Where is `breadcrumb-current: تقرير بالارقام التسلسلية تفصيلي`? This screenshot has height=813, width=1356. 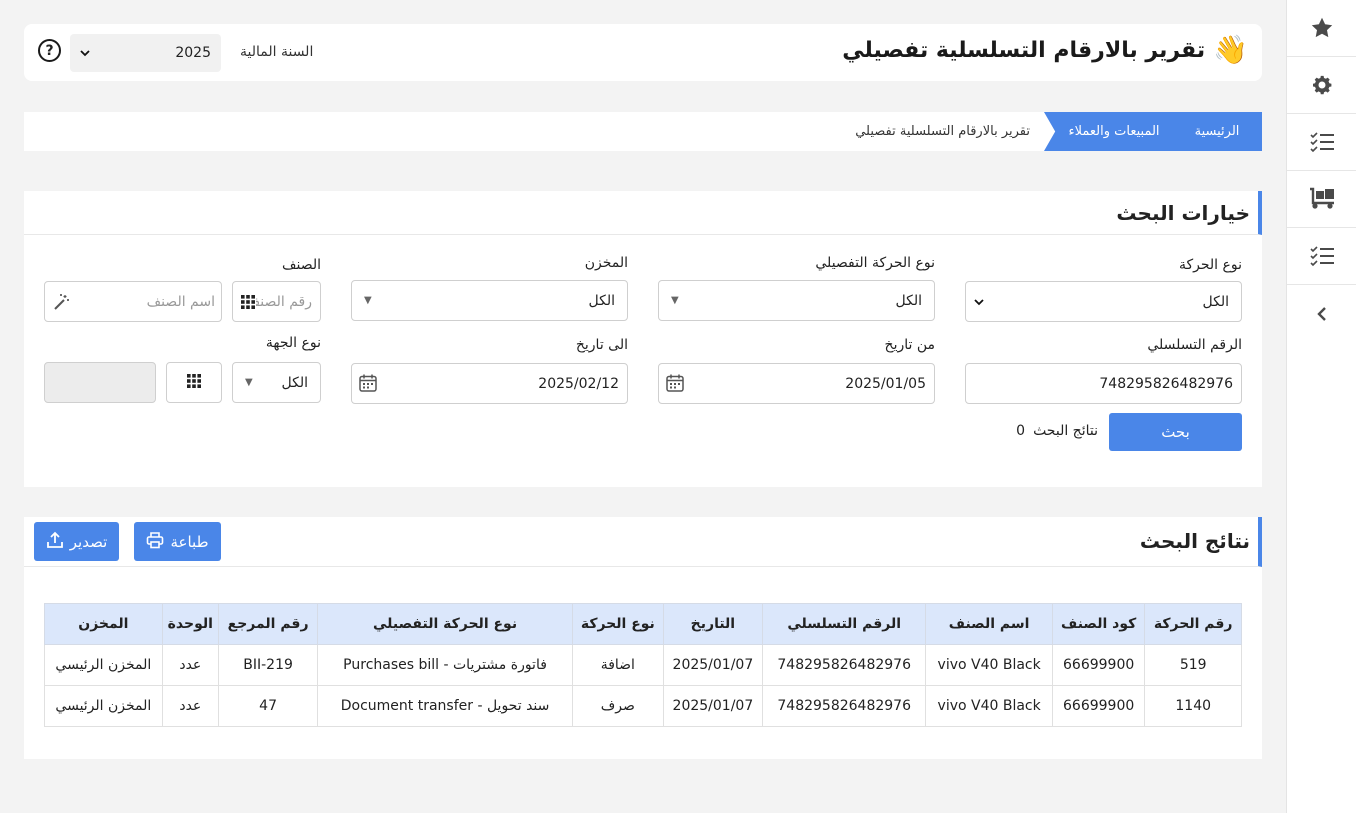
breadcrumb-current: تقرير بالارقام التسلسلية تفصيلي is located at coordinates (942, 131).